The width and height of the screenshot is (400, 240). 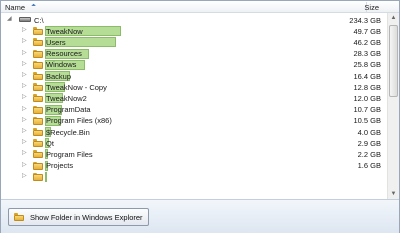 What do you see at coordinates (194, 98) in the screenshot?
I see `folder-row: ▷ TweakNow2 12.0 GB` at bounding box center [194, 98].